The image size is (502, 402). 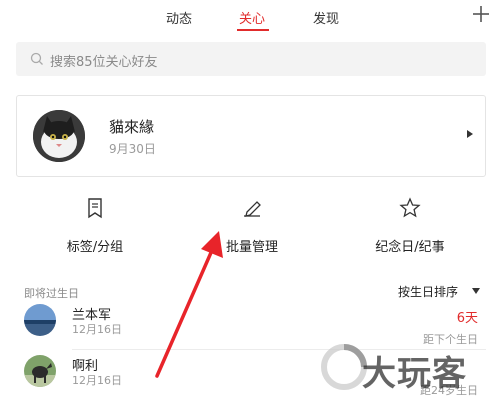 I want to click on search-placeholder: 搜索85位关心好友, so click(x=104, y=62).